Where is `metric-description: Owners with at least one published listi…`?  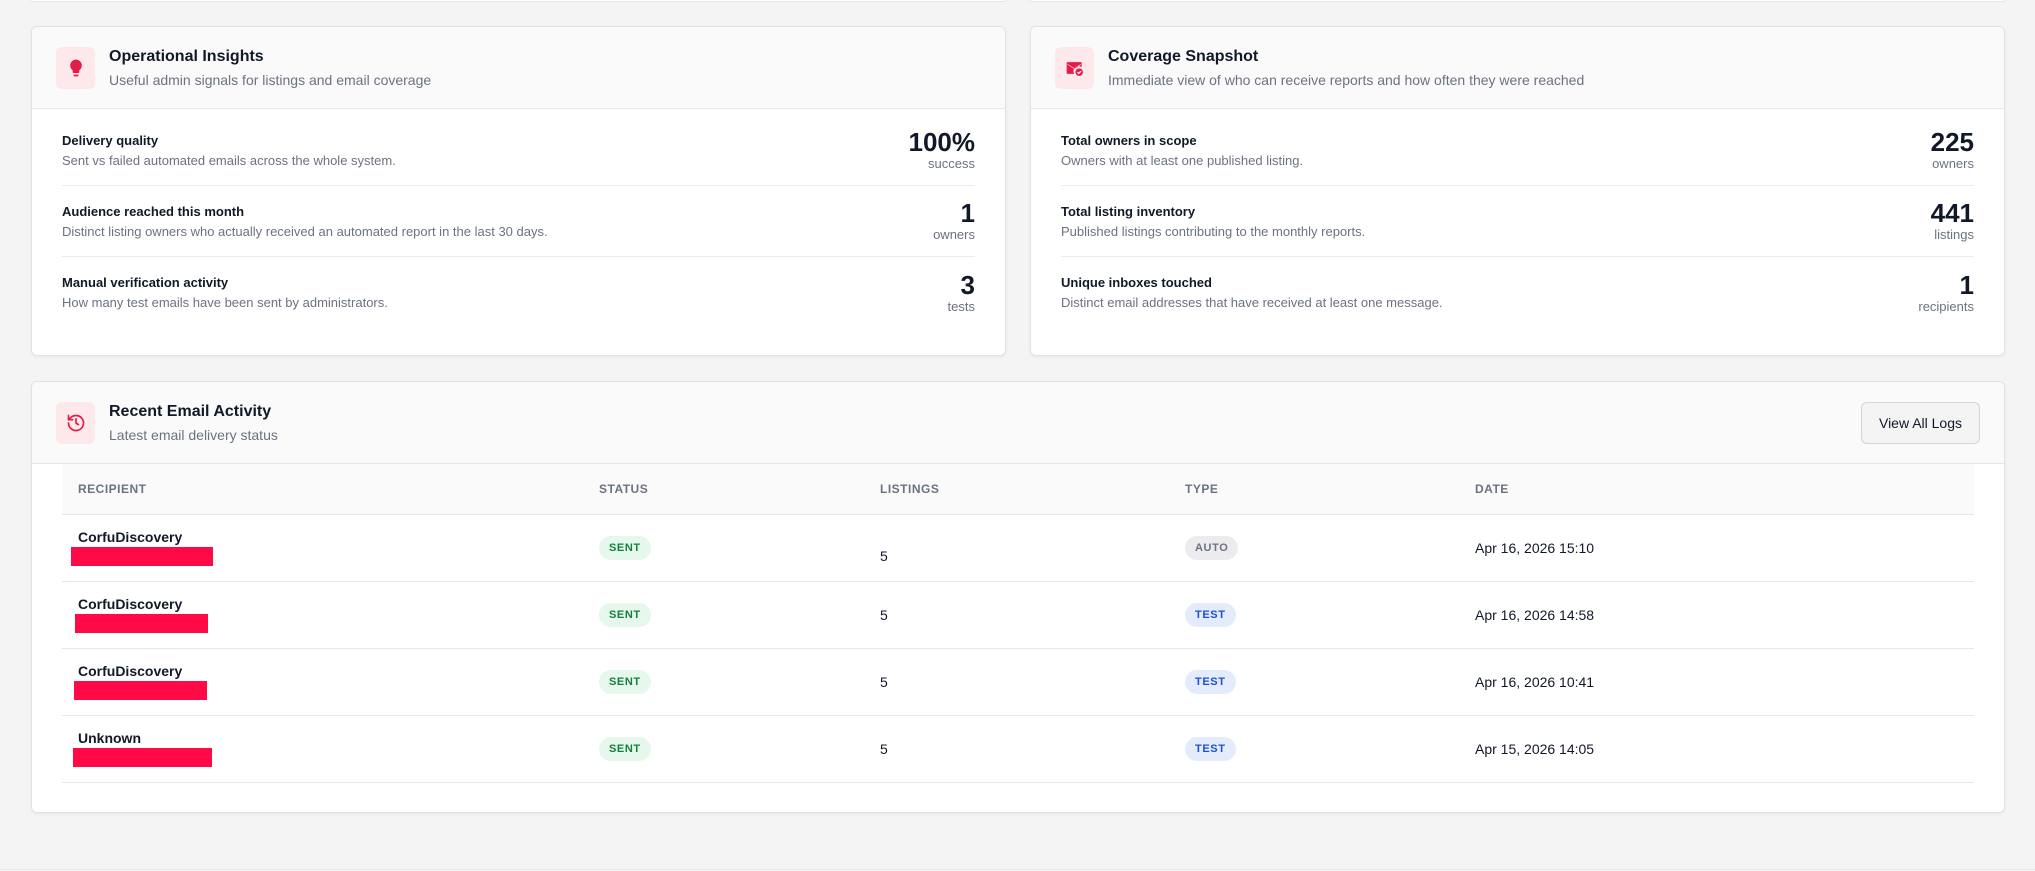
metric-description: Owners with at least one published listi… is located at coordinates (1182, 160).